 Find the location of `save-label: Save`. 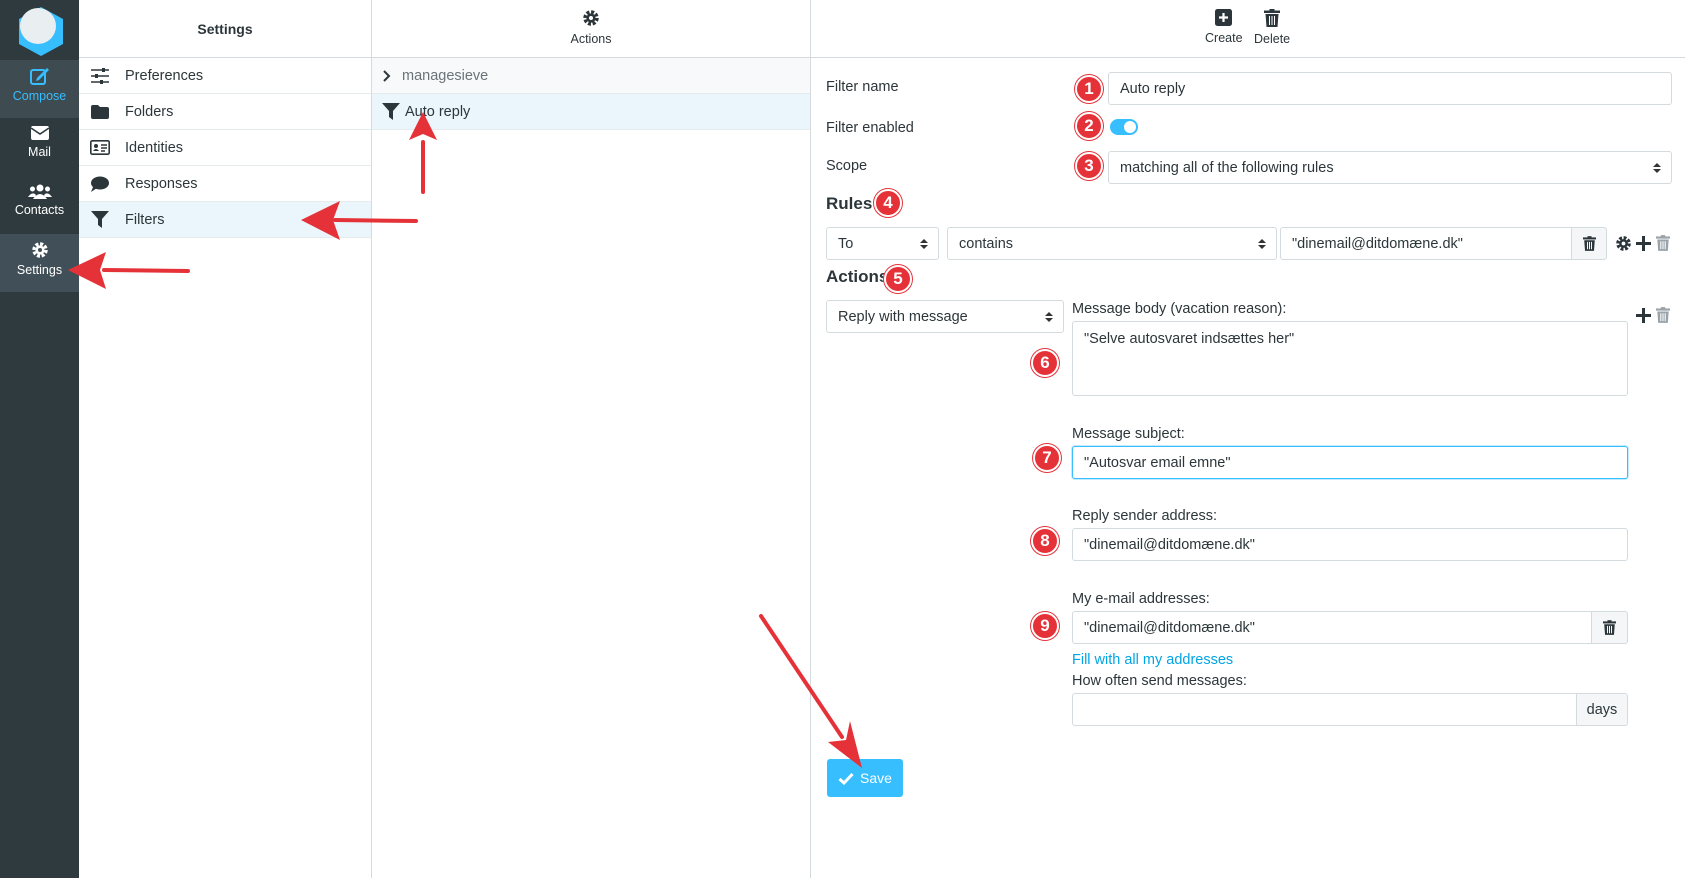

save-label: Save is located at coordinates (876, 778).